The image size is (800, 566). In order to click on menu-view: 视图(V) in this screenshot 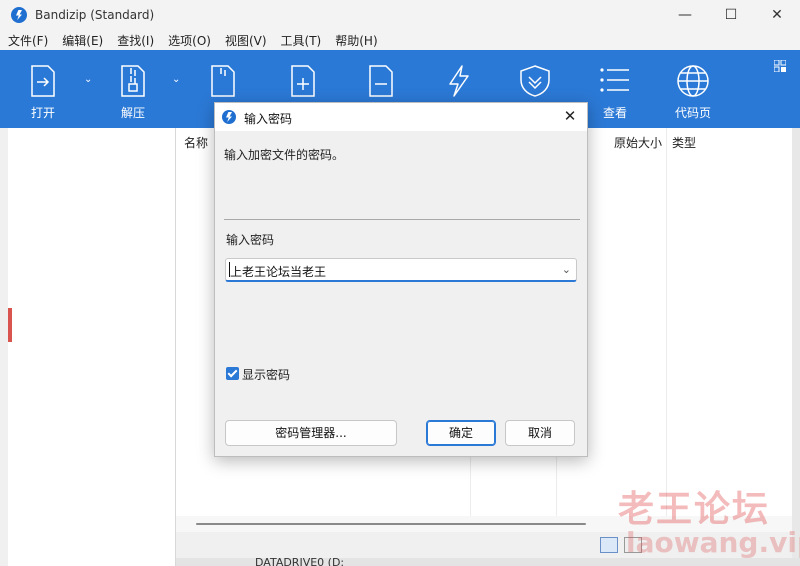, I will do `click(246, 40)`.